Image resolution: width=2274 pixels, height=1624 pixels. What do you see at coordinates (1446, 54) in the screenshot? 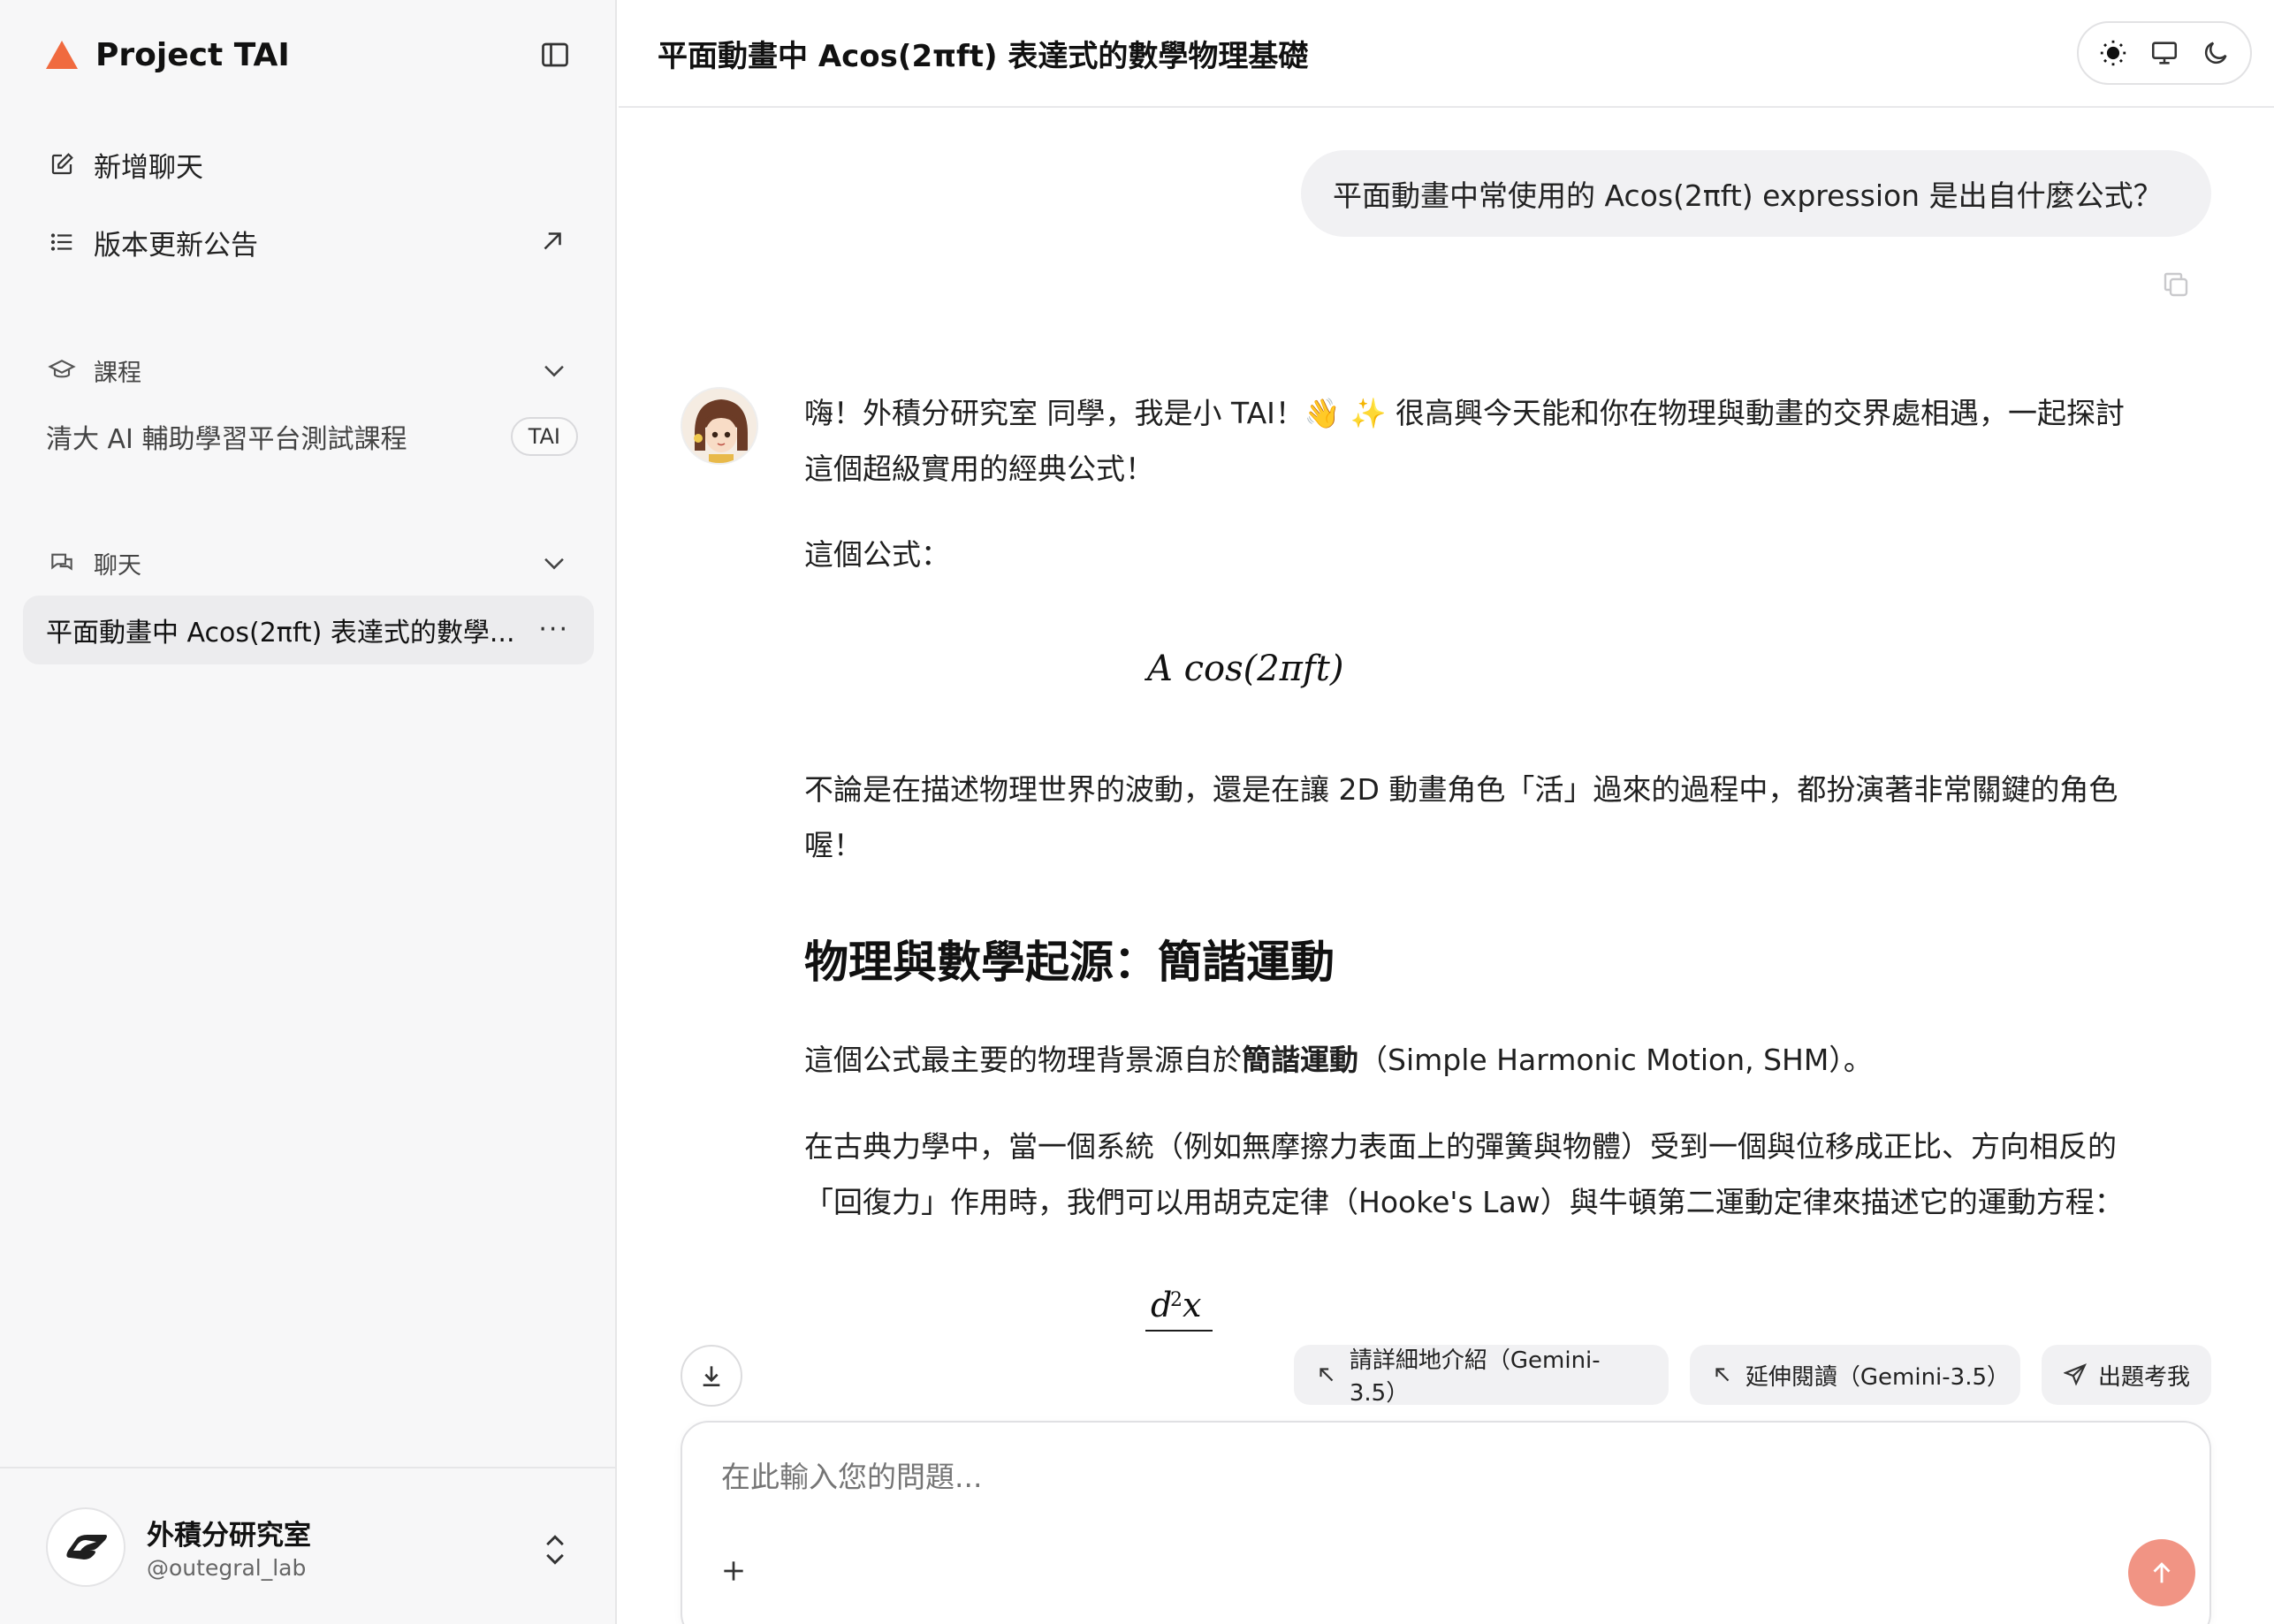
I see `topbar: 平面動畫中 Acos(2πft) 表達式的數學物理基礎` at bounding box center [1446, 54].